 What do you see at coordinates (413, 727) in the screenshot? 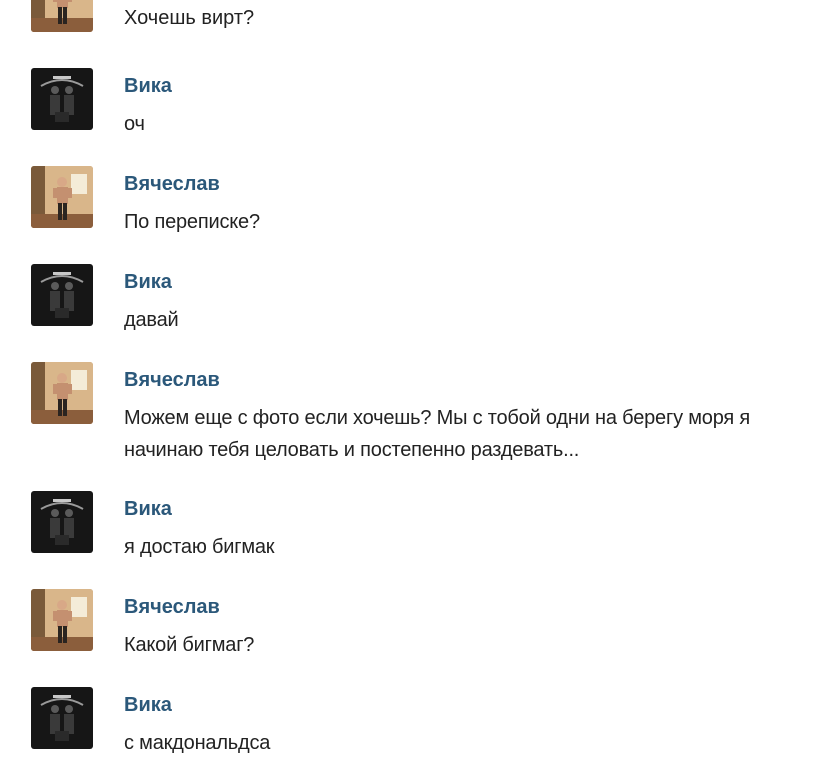
I see `message: Вика с макдональдса` at bounding box center [413, 727].